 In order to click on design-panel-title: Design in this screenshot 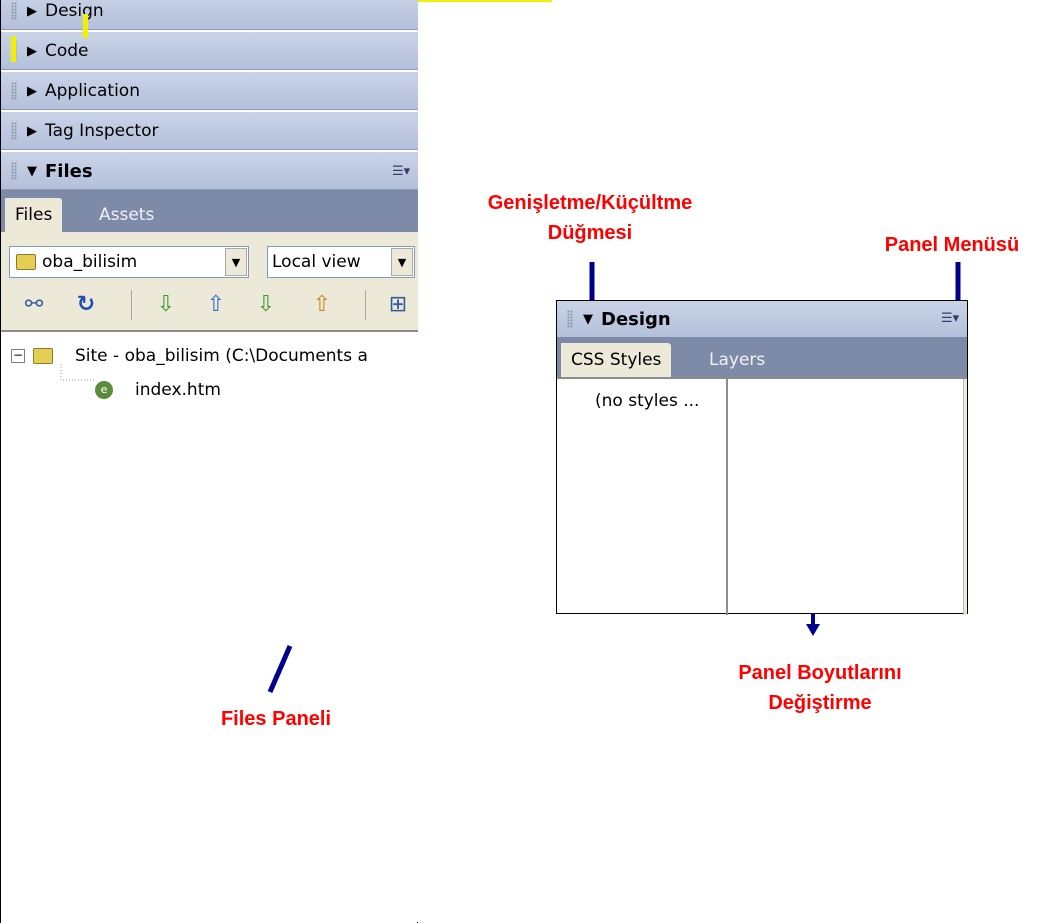, I will do `click(636, 319)`.